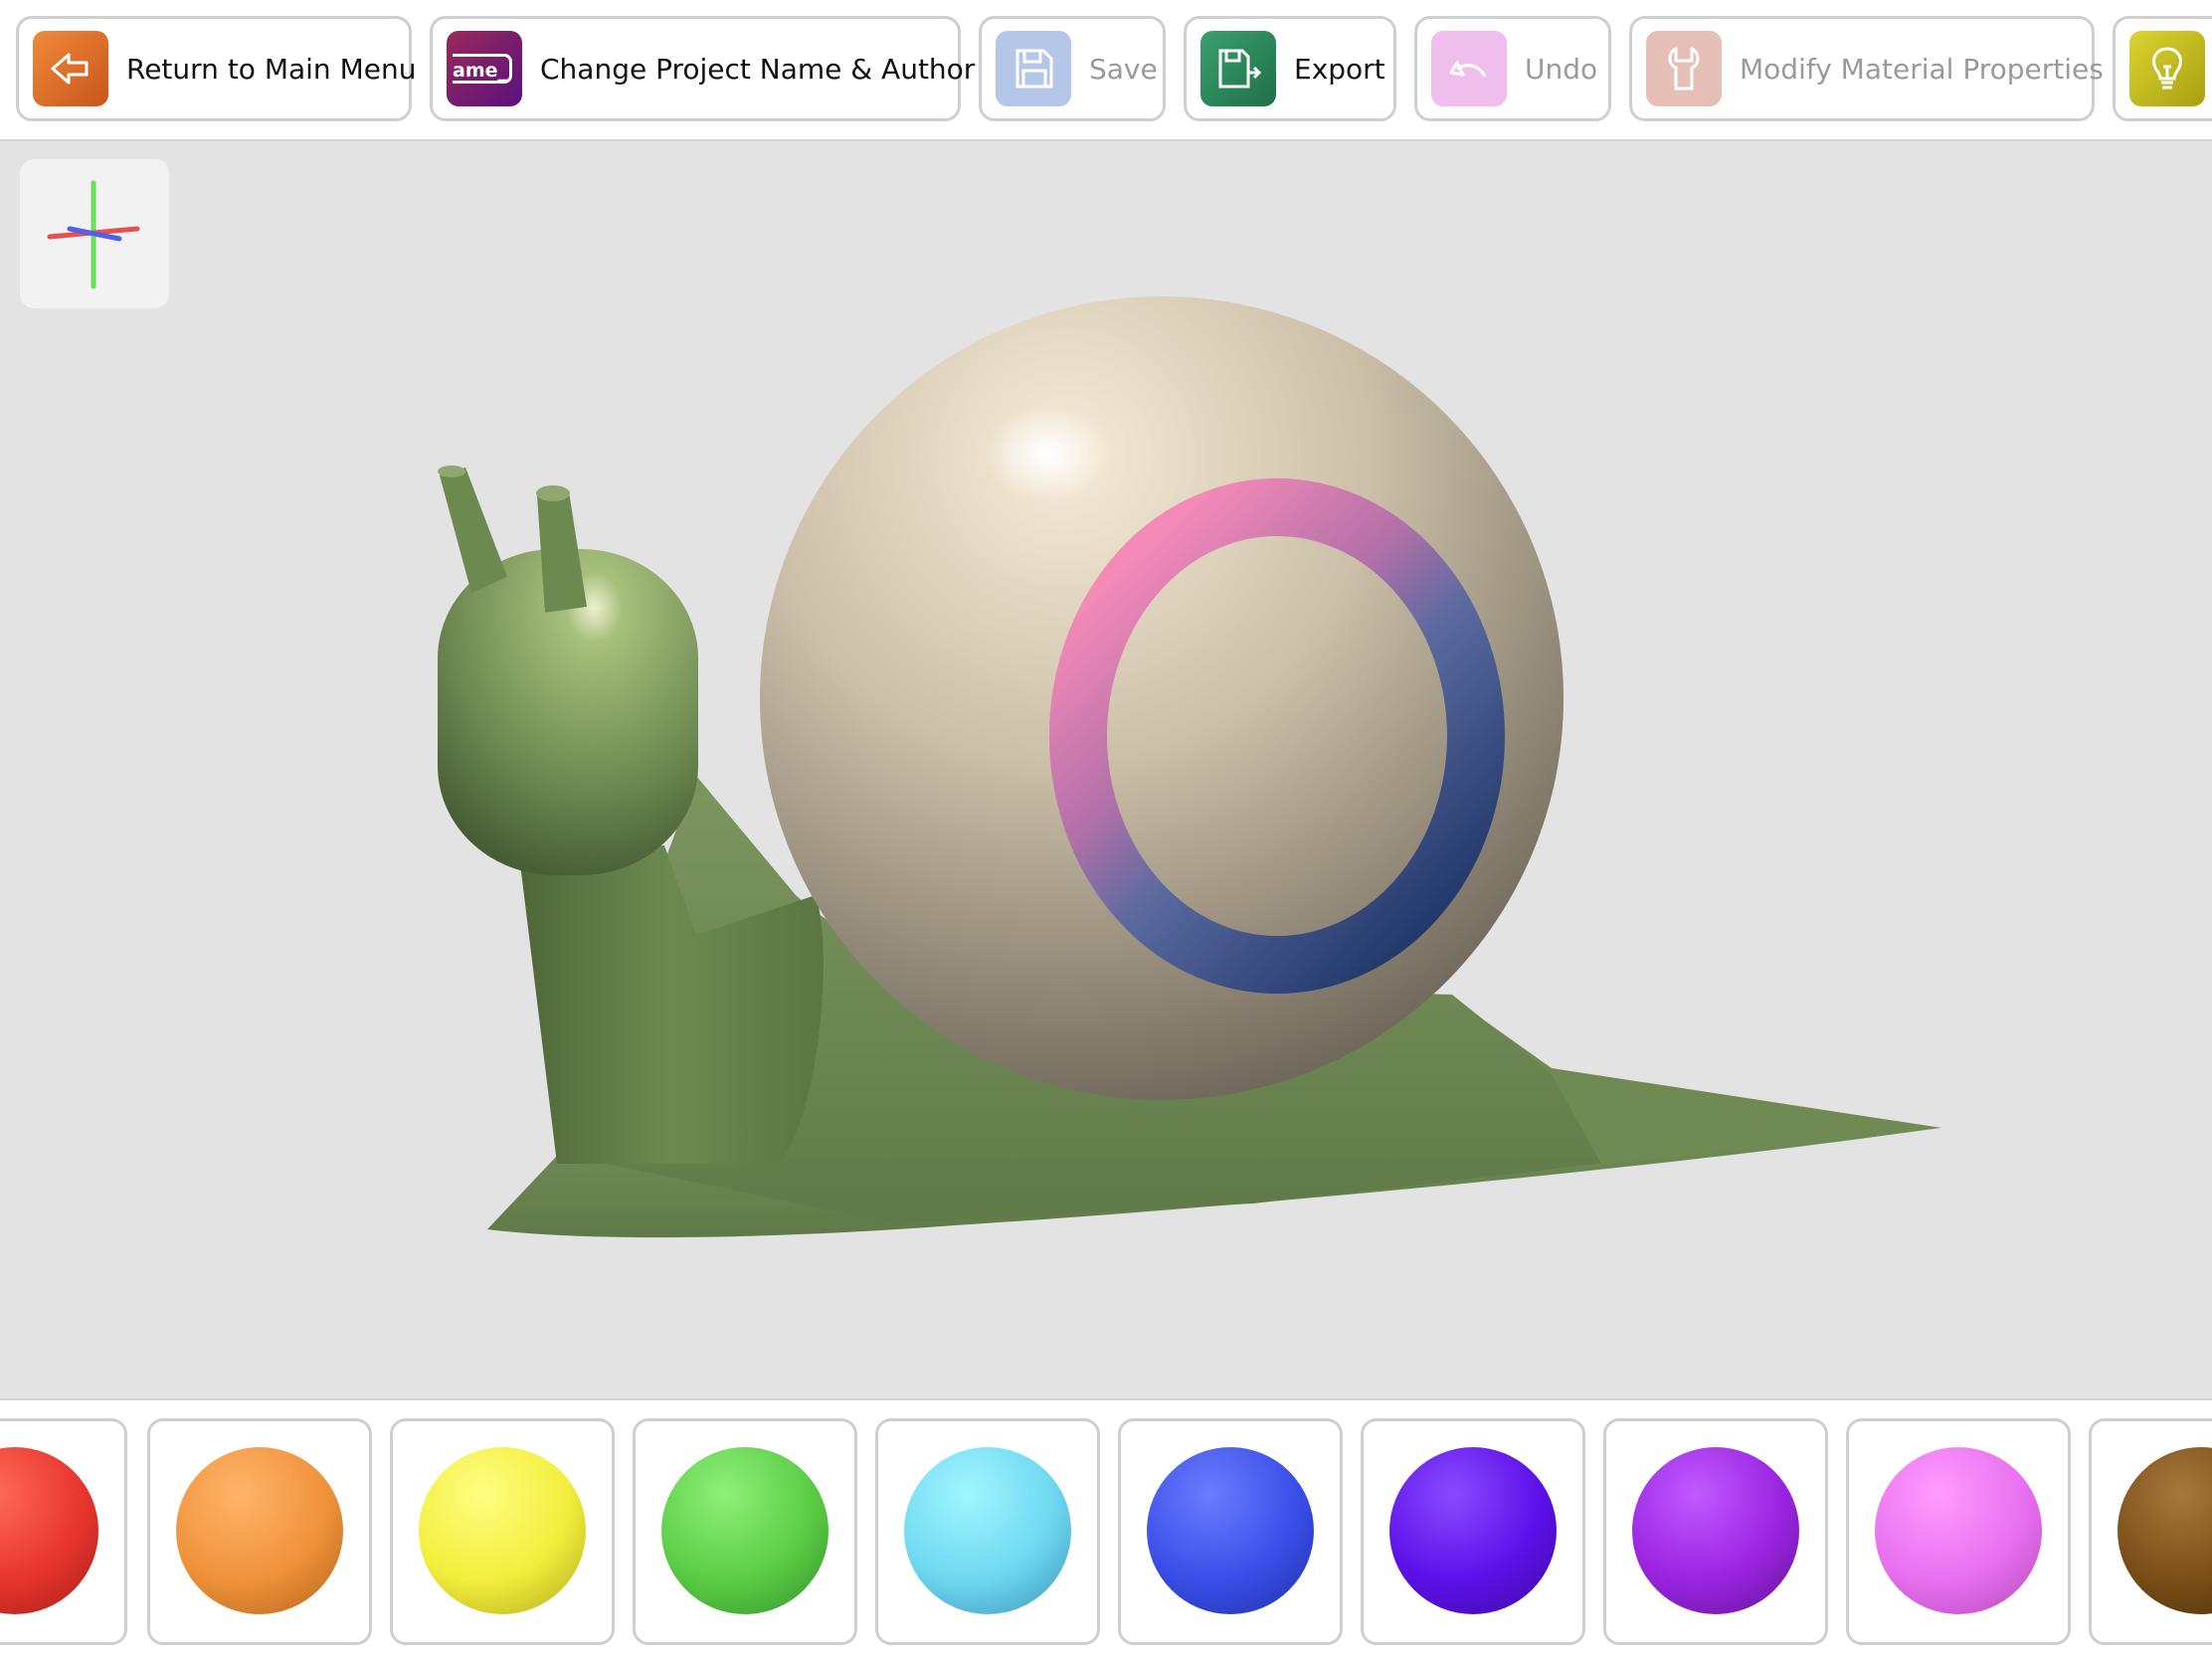 This screenshot has height=1661, width=2212. I want to click on save-icon, so click(1033, 68).